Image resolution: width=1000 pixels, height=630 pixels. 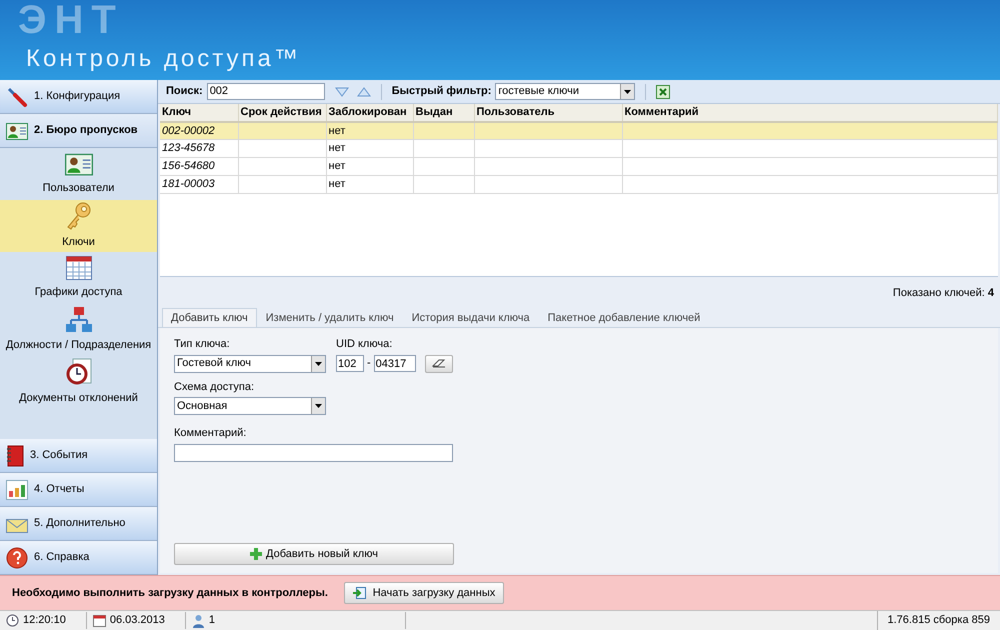 I want to click on column-header: Выдан, so click(x=443, y=113).